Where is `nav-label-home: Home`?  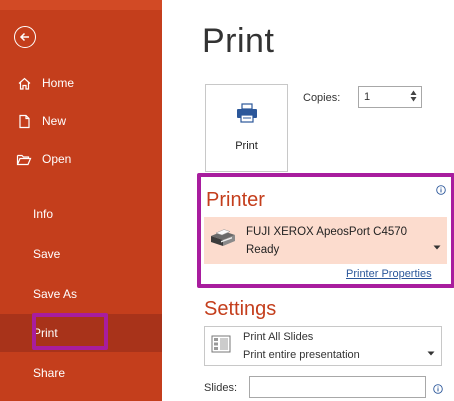
nav-label-home: Home is located at coordinates (58, 83).